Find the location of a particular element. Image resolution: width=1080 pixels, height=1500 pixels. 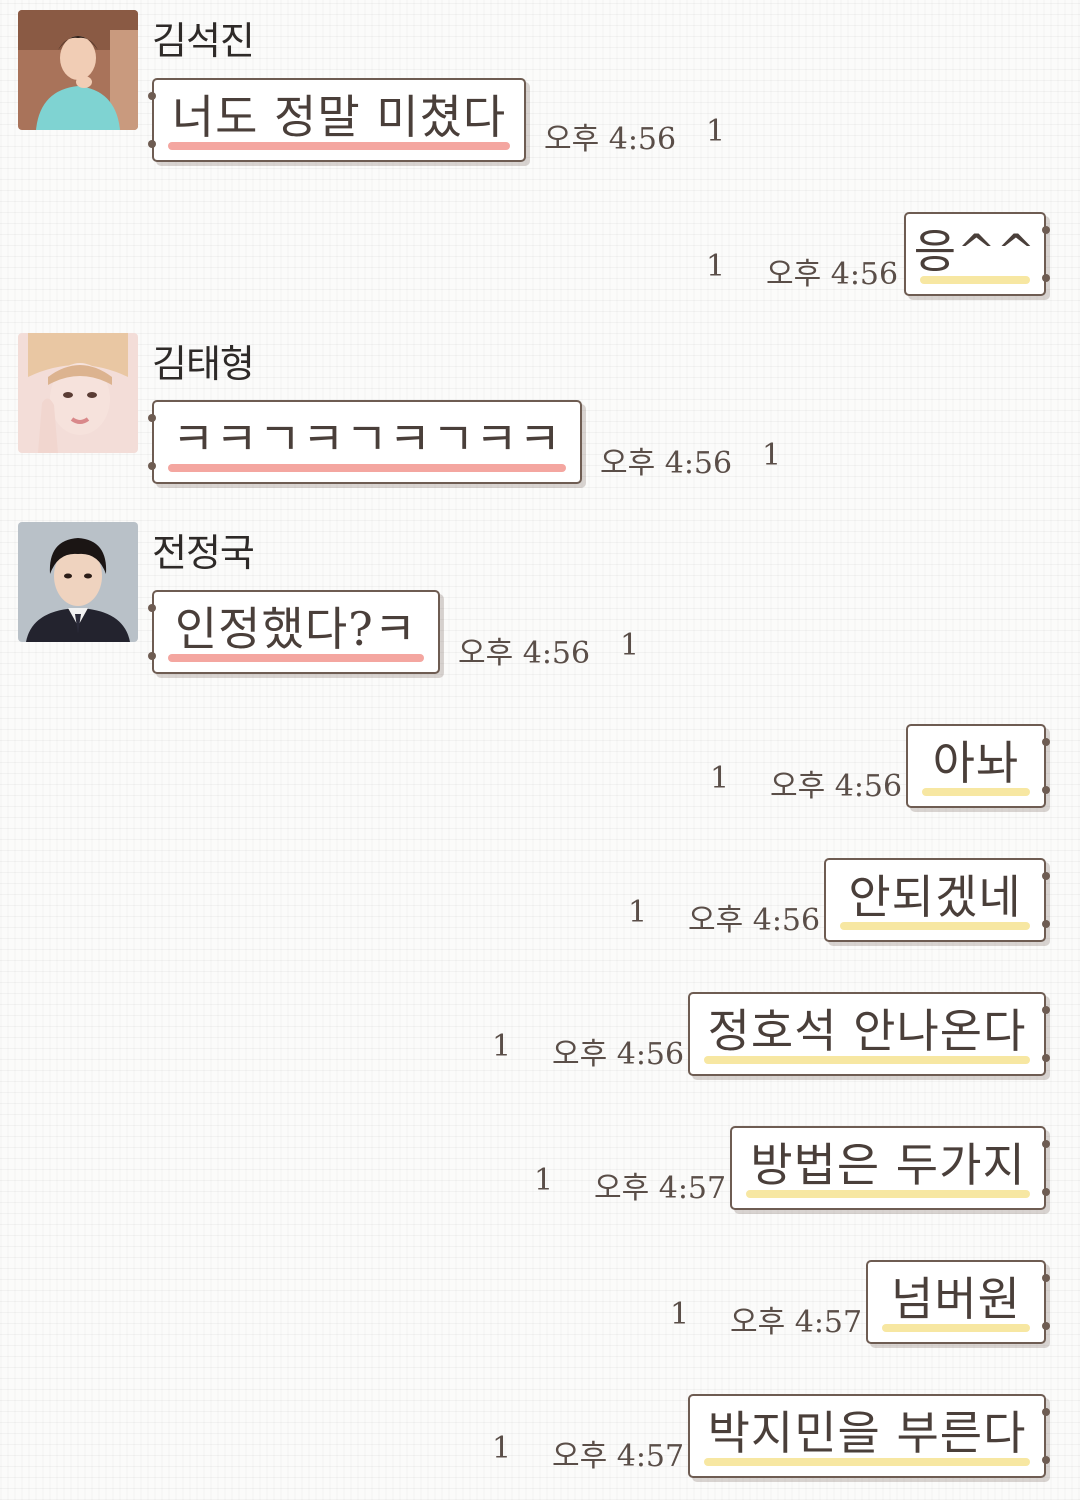

message-text: 박지민을 부른다 is located at coordinates (867, 1433).